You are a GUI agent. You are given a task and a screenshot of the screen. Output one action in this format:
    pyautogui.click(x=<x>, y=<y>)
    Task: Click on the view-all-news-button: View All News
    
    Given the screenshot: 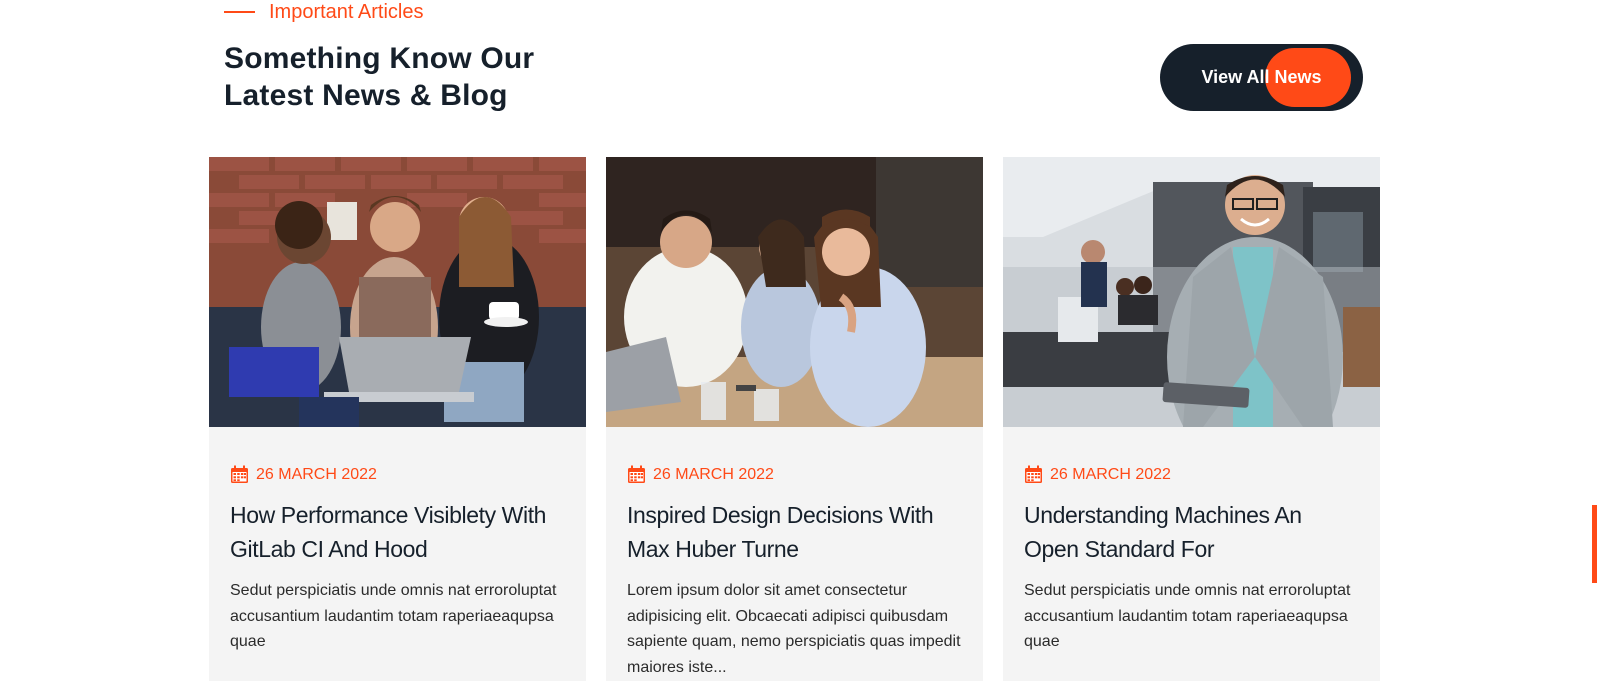 What is the action you would take?
    pyautogui.click(x=1261, y=77)
    